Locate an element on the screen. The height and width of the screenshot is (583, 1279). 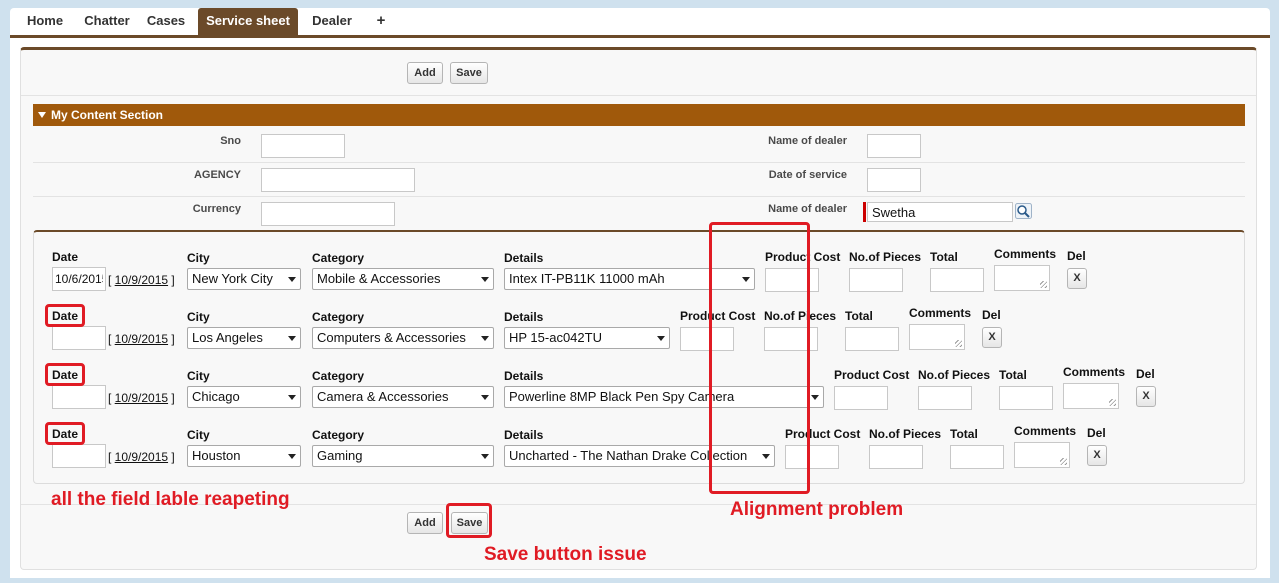
row1-city-label: City is located at coordinates (198, 258).